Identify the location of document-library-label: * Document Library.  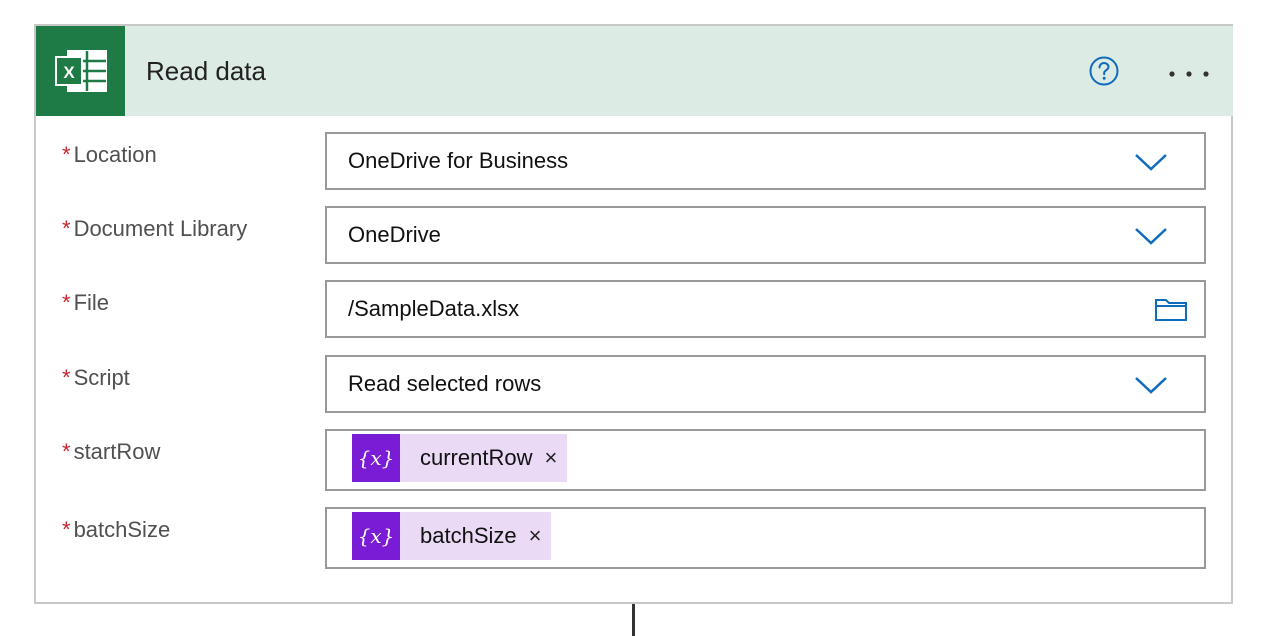
(154, 229).